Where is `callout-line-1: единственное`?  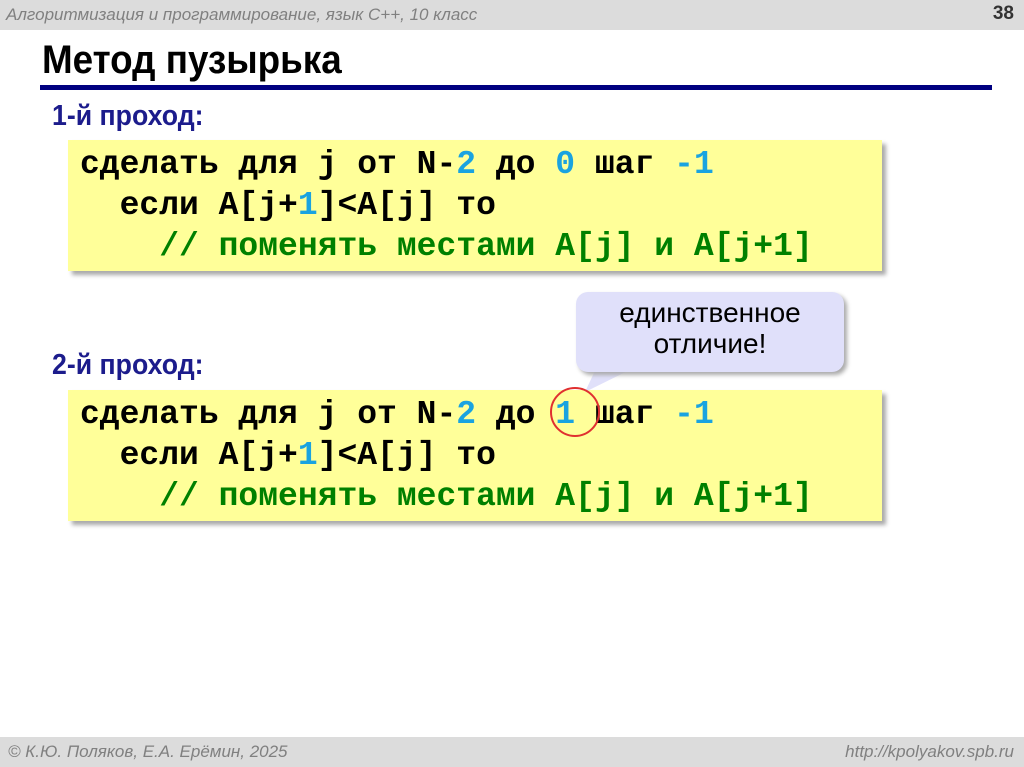 callout-line-1: единственное is located at coordinates (710, 312).